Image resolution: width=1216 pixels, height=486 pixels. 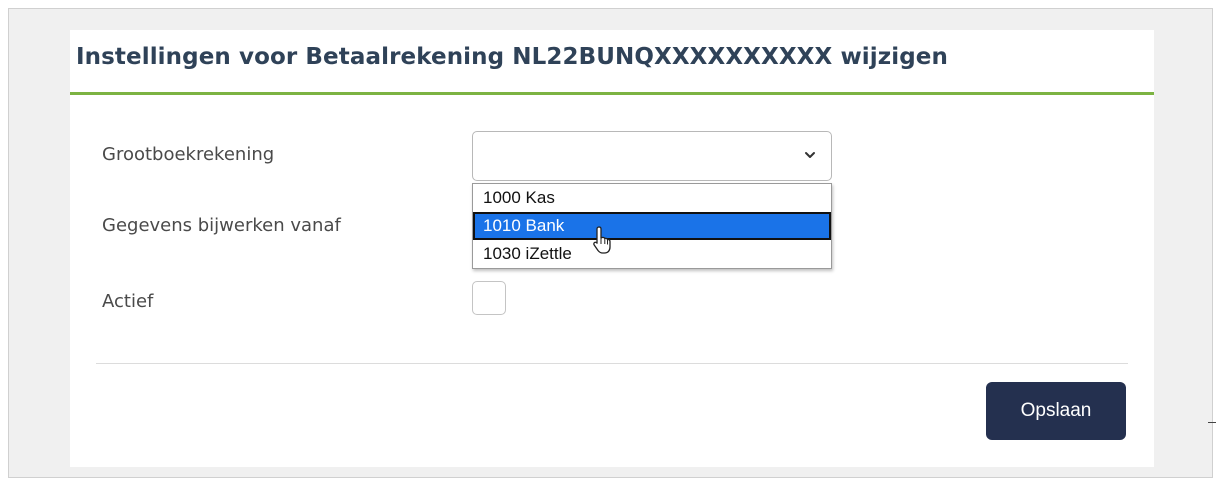 What do you see at coordinates (652, 254) in the screenshot?
I see `dropdown-option-izettle: 1030 iZettle` at bounding box center [652, 254].